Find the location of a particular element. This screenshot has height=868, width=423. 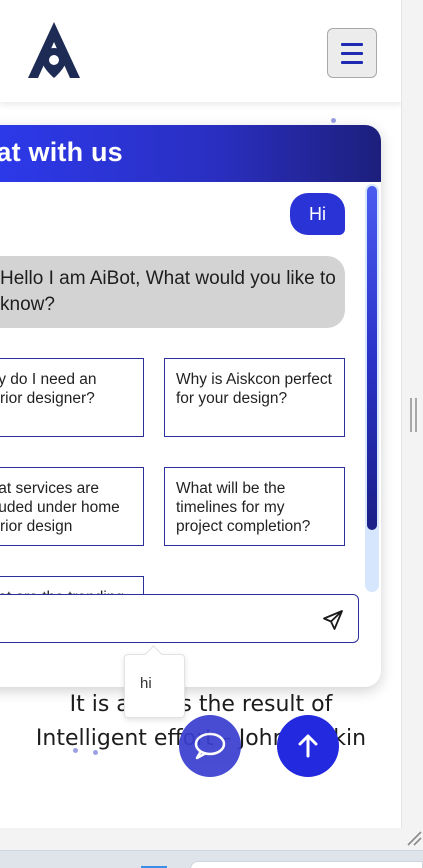

hamburger-menu-button is located at coordinates (352, 53).